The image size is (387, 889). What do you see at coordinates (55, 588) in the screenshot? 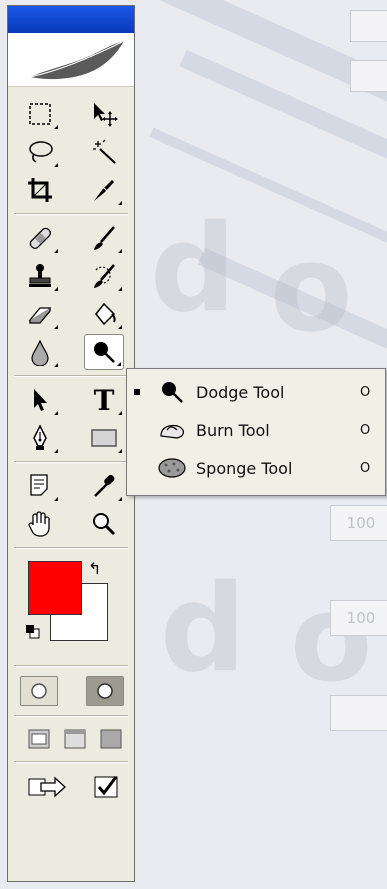
I see `foreground-color-swatch` at bounding box center [55, 588].